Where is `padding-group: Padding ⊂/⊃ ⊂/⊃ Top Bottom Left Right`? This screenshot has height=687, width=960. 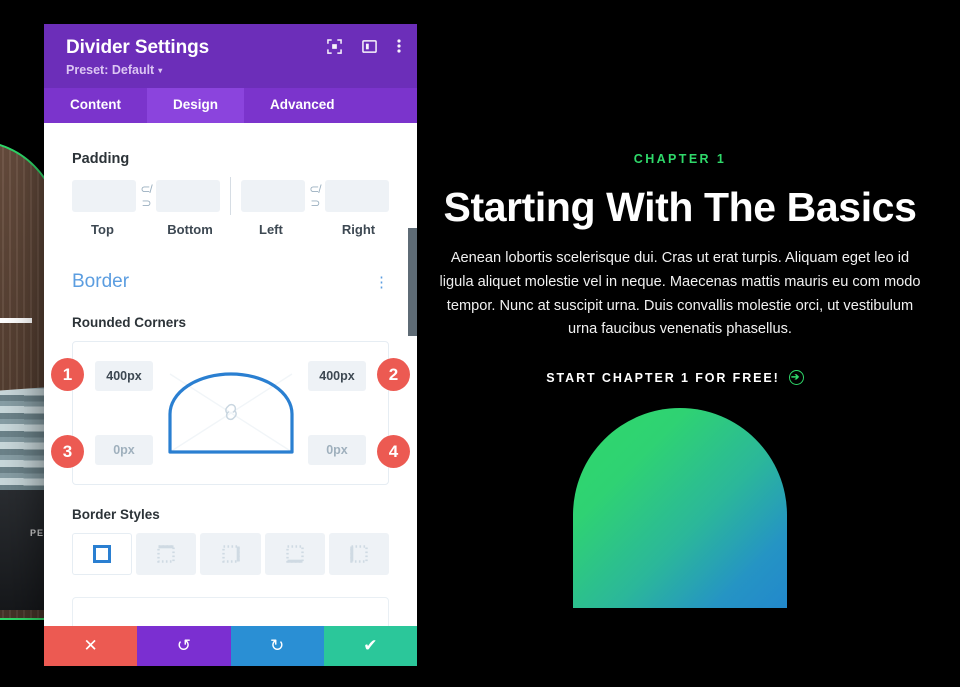
padding-group: Padding ⊂/⊃ ⊂/⊃ Top Bottom Left Right is located at coordinates (230, 180).